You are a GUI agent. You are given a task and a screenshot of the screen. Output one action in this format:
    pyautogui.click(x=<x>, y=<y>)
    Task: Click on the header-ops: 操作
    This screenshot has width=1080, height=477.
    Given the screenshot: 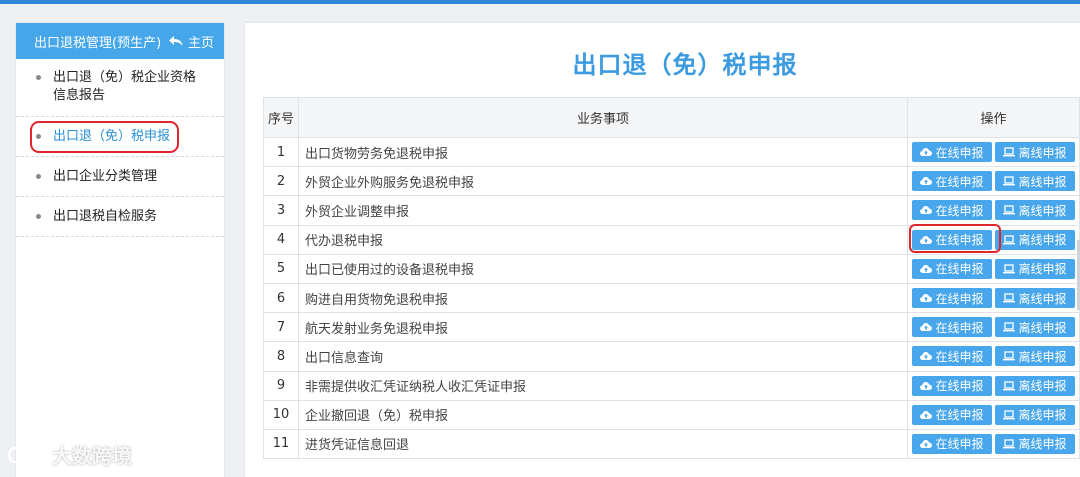 What is the action you would take?
    pyautogui.click(x=993, y=117)
    